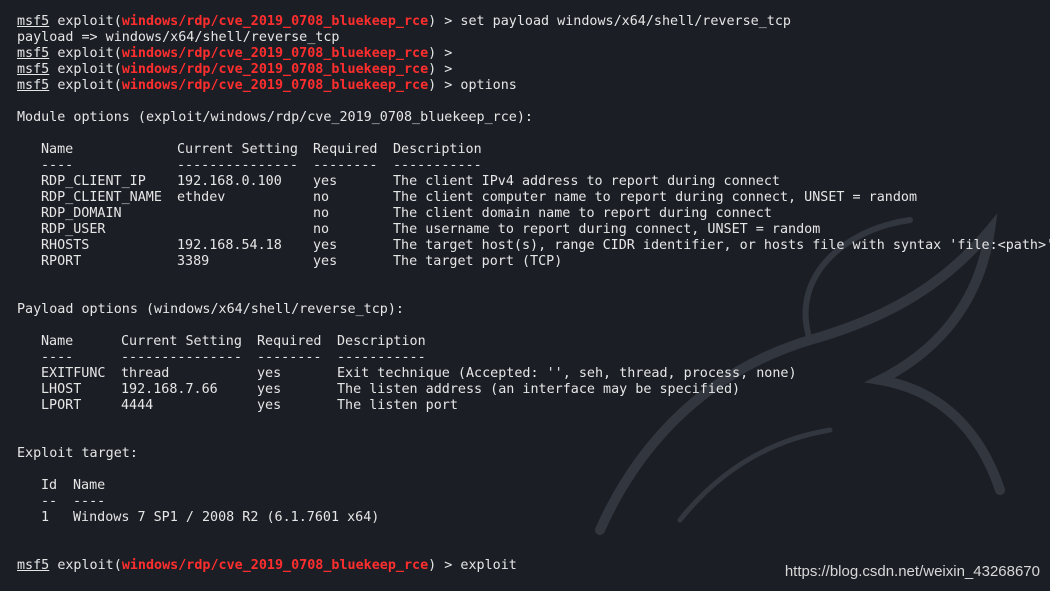 This screenshot has height=591, width=1050. I want to click on option-name: RPORT, so click(61, 261).